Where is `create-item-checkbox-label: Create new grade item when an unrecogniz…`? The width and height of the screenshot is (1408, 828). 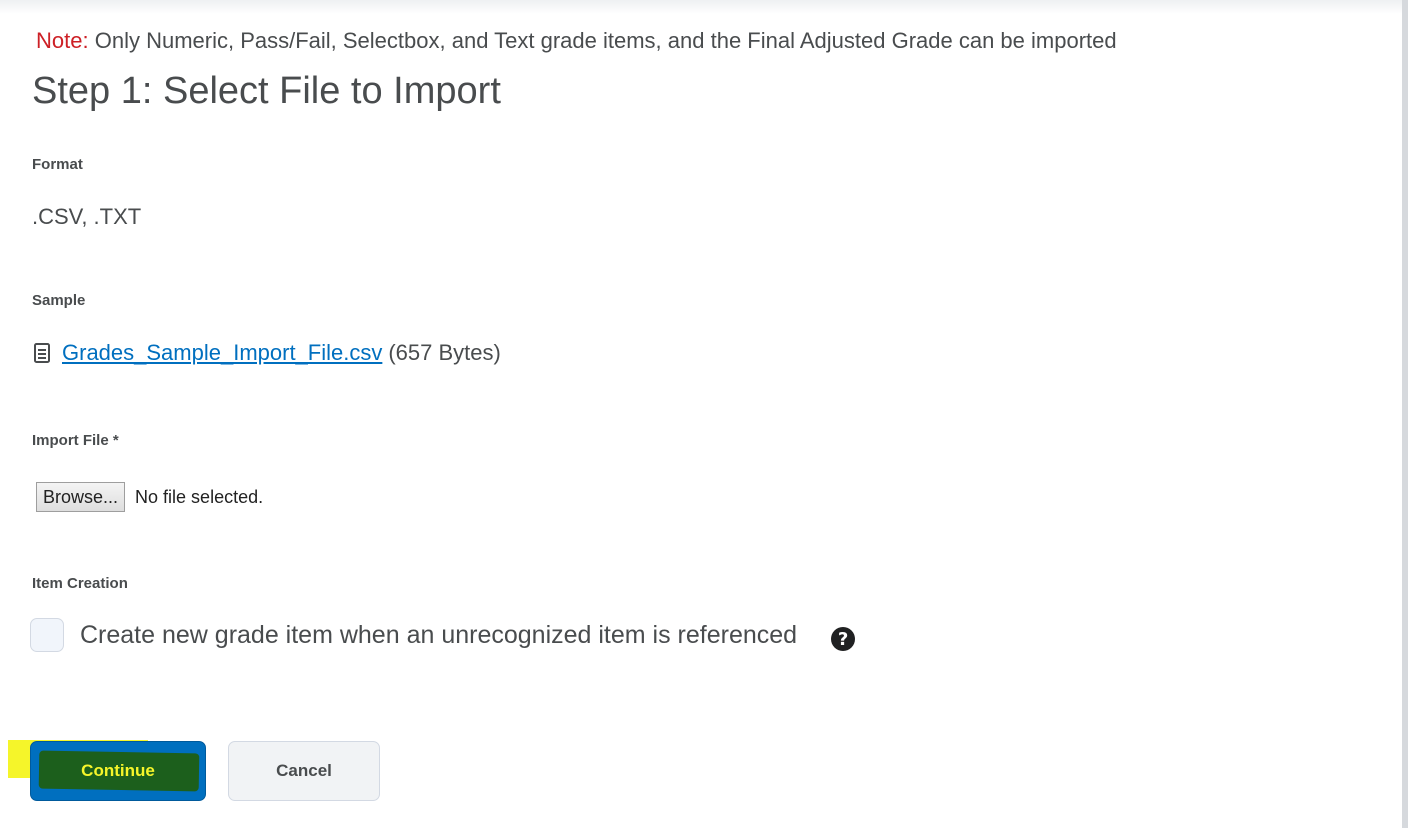
create-item-checkbox-label: Create new grade item when an unrecogniz… is located at coordinates (438, 635).